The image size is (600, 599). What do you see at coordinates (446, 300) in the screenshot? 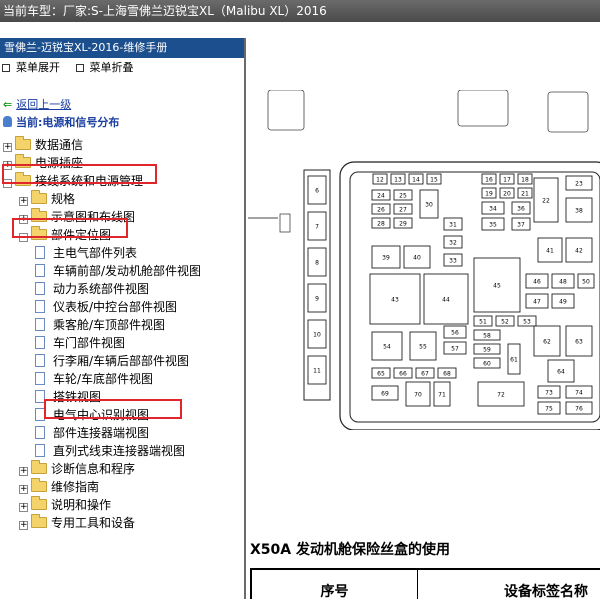
I see `fuse-label: 44` at bounding box center [446, 300].